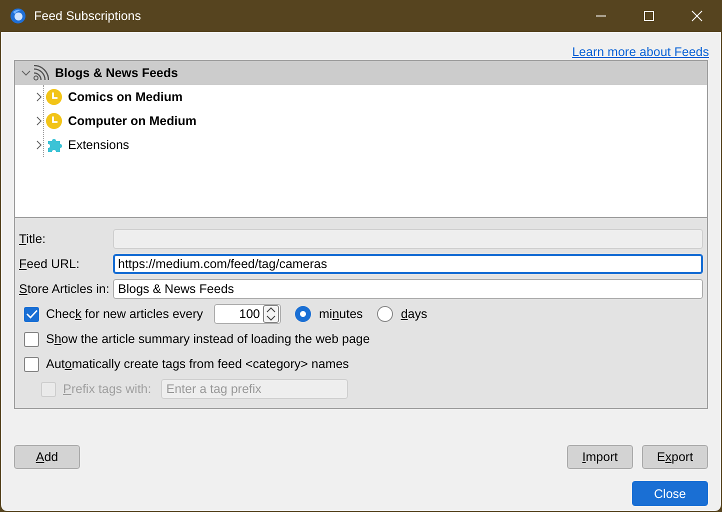 The image size is (722, 512). Describe the element at coordinates (64, 289) in the screenshot. I see `field-label: Store Articles in:` at that location.